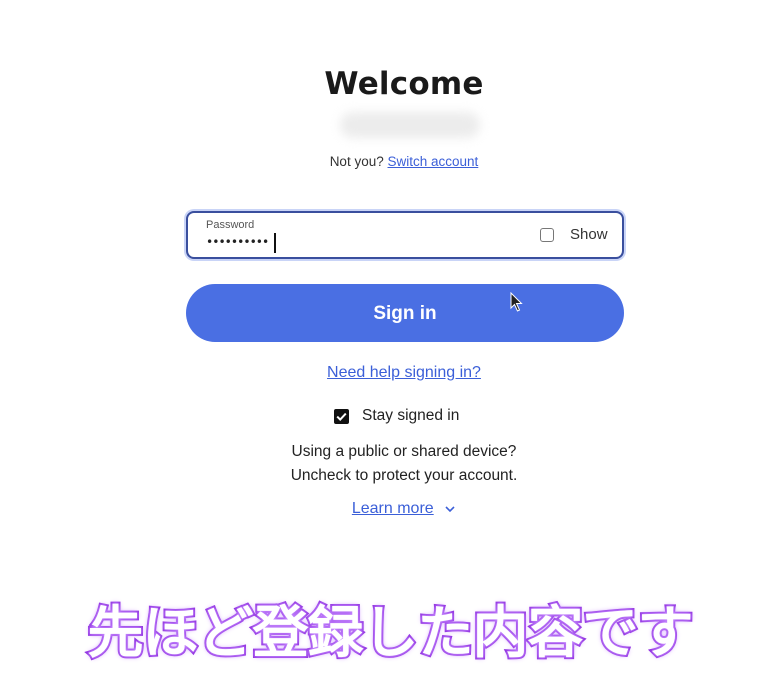 The image size is (780, 680). What do you see at coordinates (405, 313) in the screenshot?
I see `sign-in-button: Sign in` at bounding box center [405, 313].